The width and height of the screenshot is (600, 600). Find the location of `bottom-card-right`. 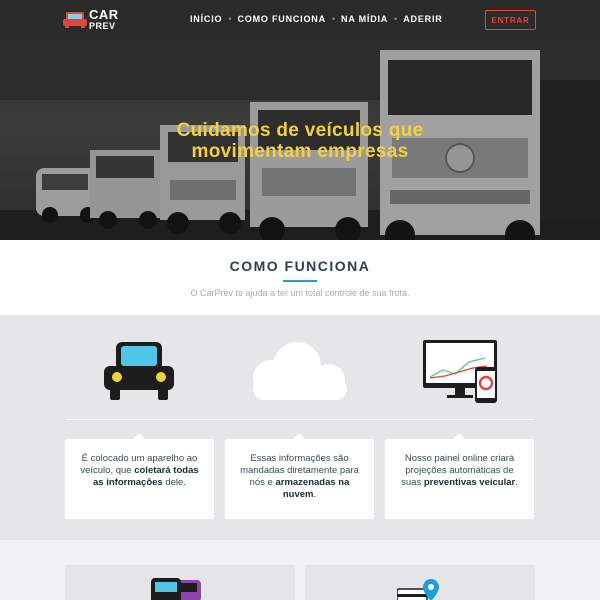

bottom-card-right is located at coordinates (420, 582).